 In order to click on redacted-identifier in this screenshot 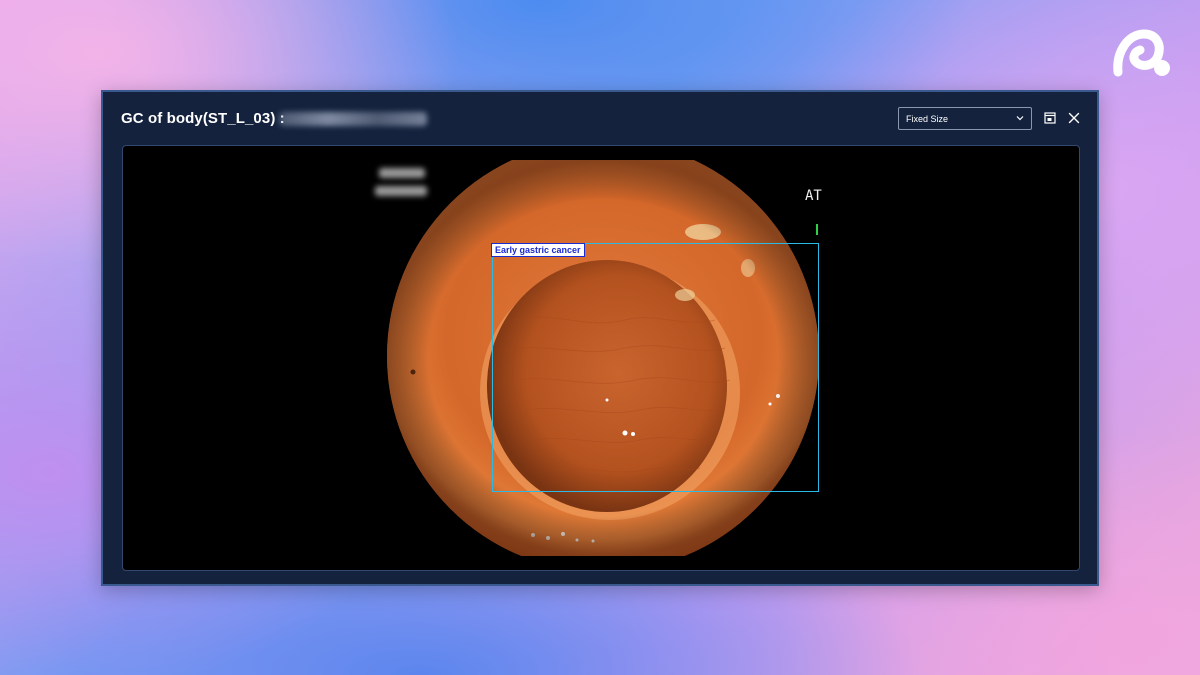, I will do `click(353, 119)`.